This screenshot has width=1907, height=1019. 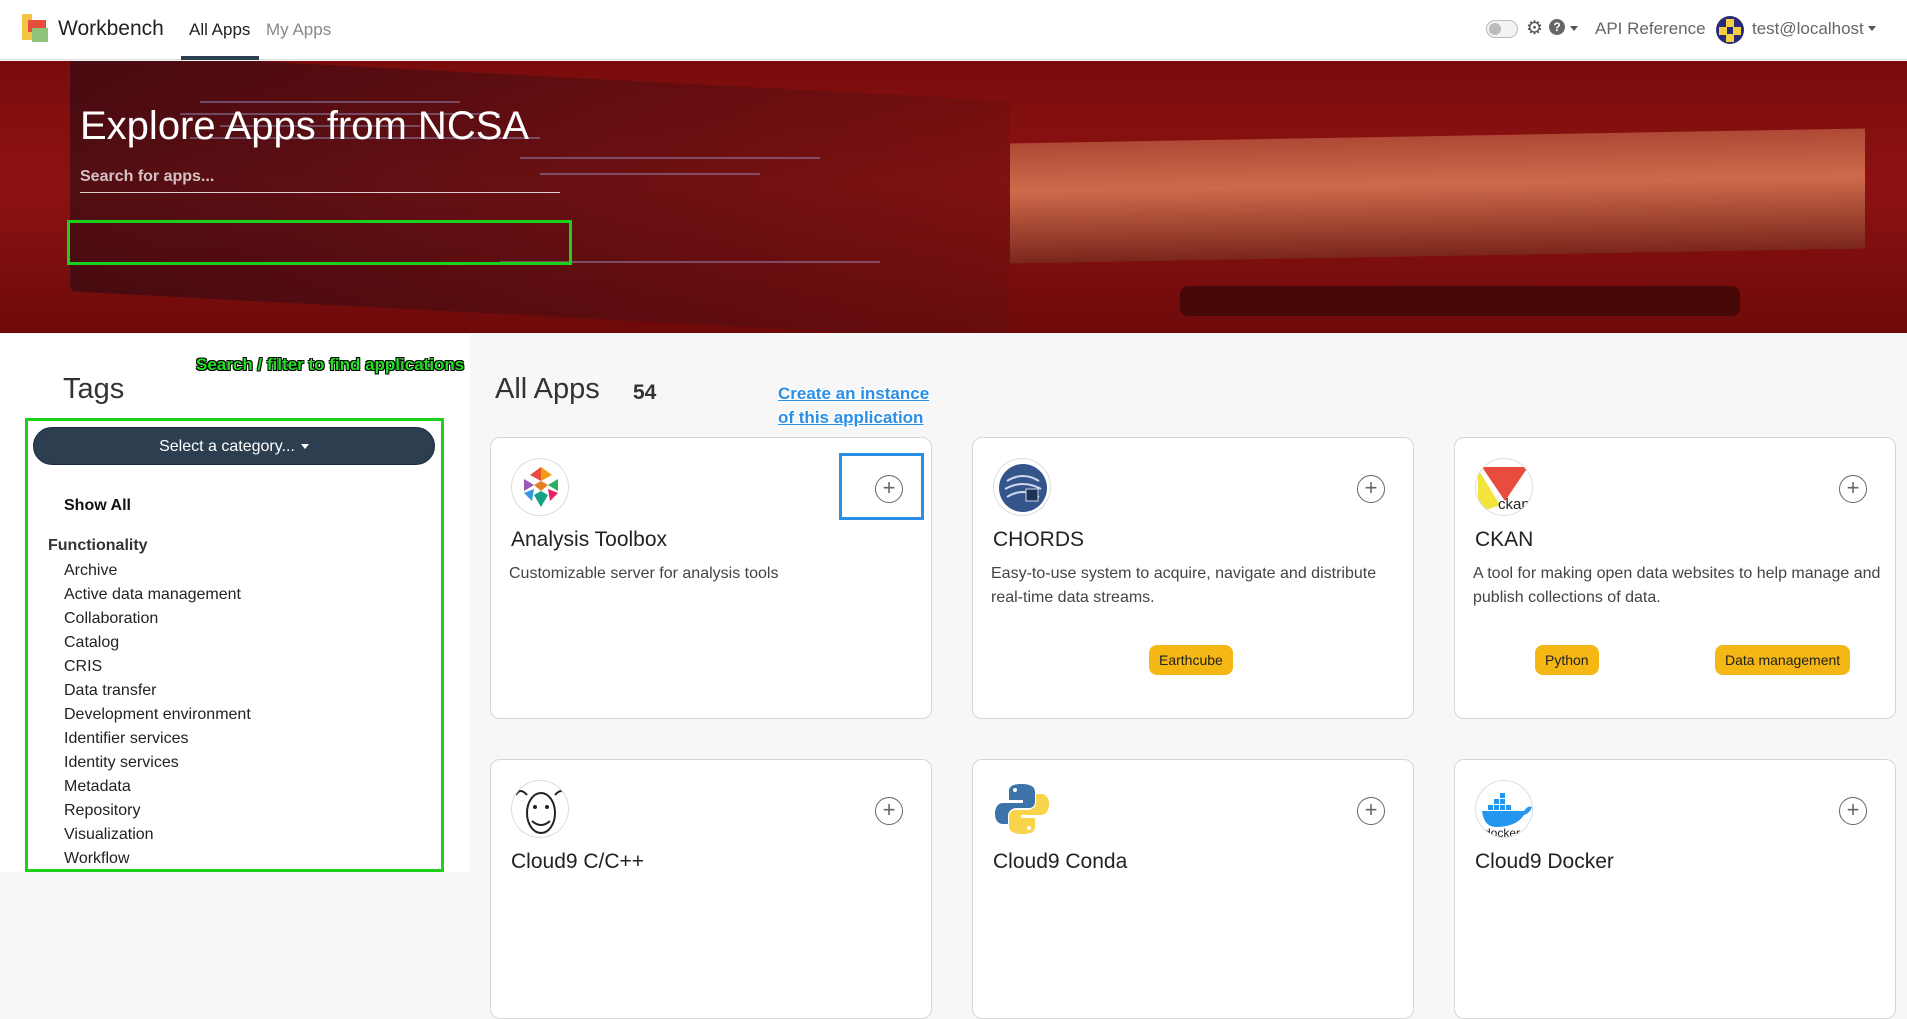 I want to click on app-name: CKAN, so click(x=1504, y=539).